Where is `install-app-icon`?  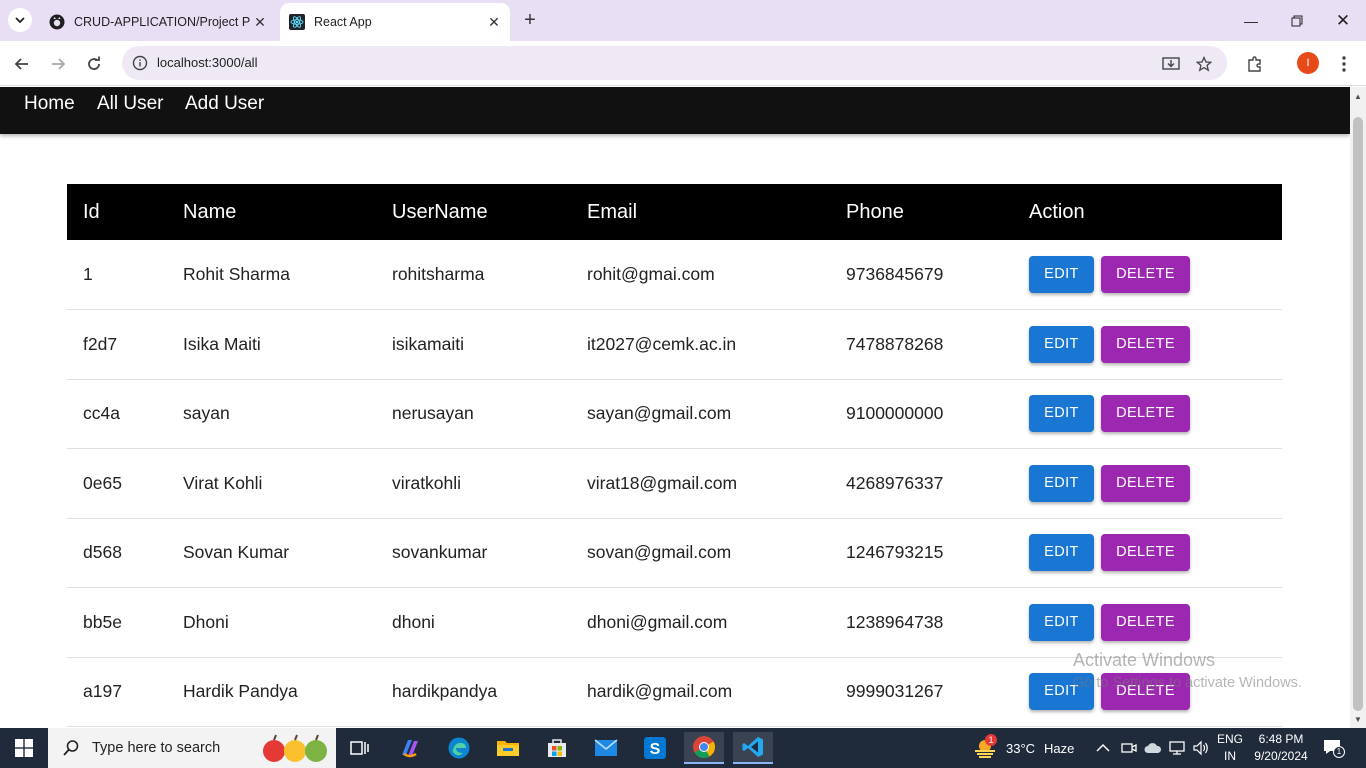 install-app-icon is located at coordinates (1171, 64).